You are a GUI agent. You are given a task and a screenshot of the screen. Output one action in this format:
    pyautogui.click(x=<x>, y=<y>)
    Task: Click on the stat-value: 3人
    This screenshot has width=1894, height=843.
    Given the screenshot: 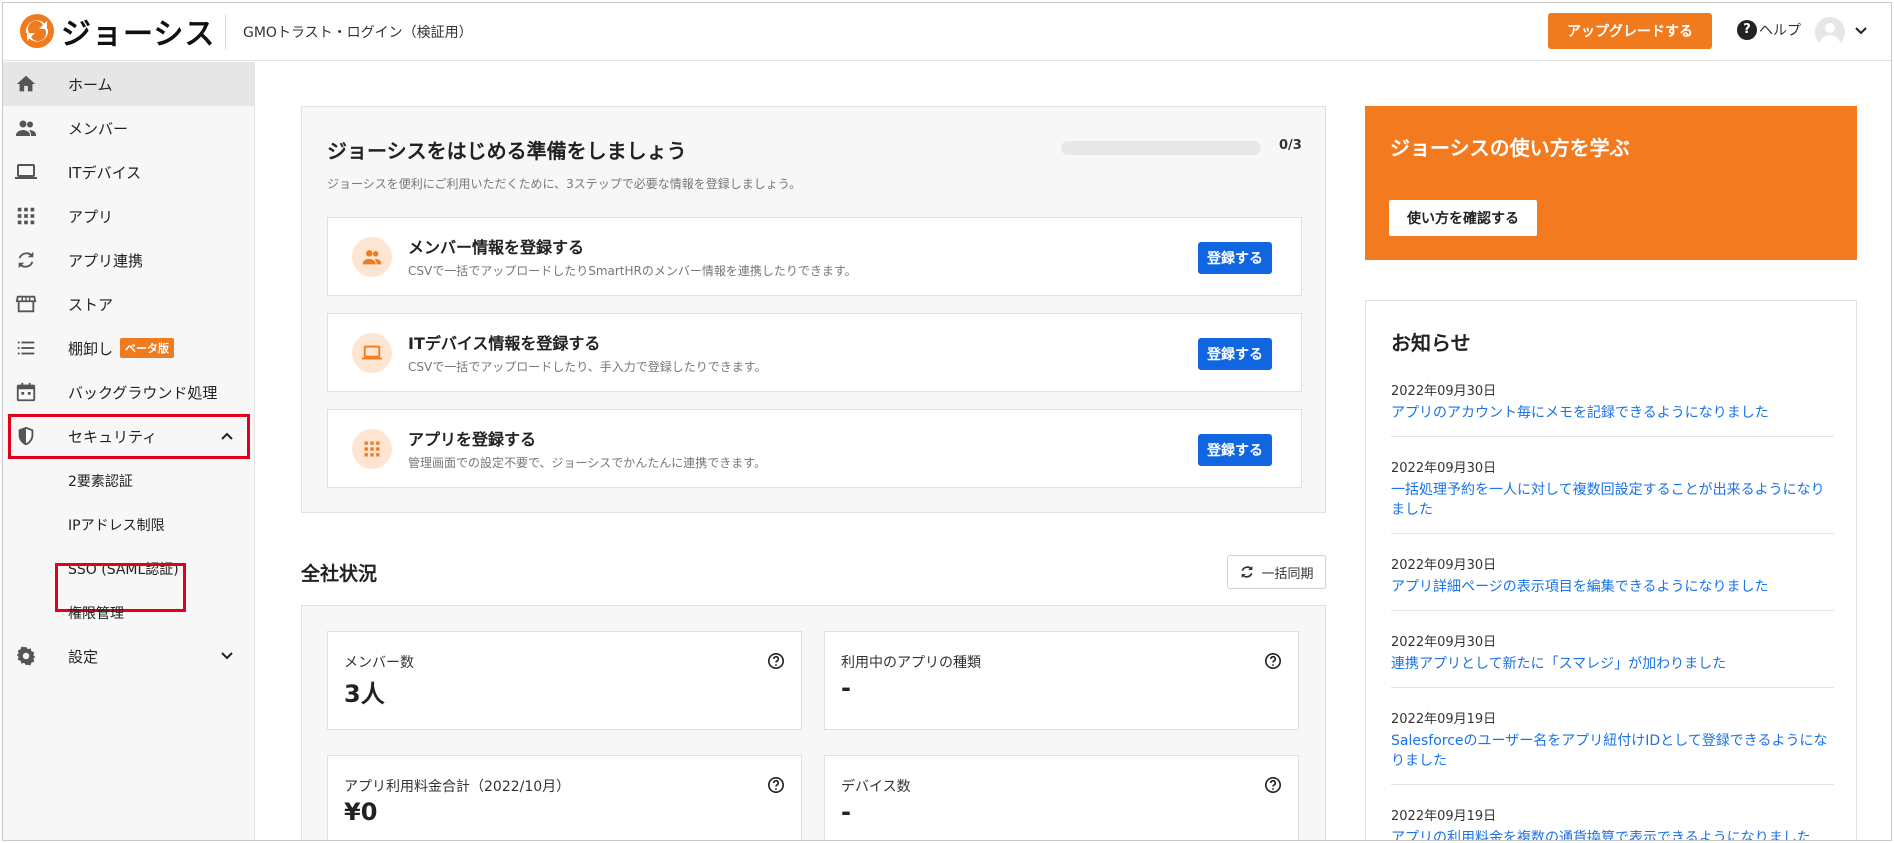 What is the action you would take?
    pyautogui.click(x=364, y=694)
    